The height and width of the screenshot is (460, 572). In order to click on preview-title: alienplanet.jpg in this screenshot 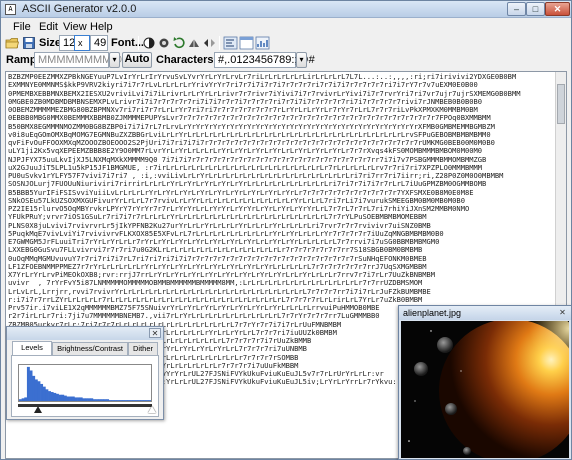, I will do `click(432, 313)`.